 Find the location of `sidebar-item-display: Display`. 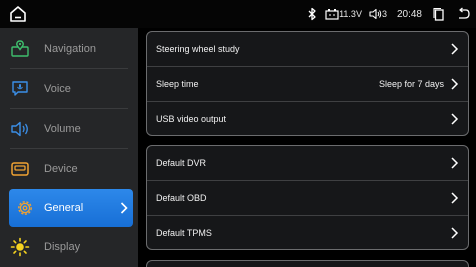

sidebar-item-display: Display is located at coordinates (69, 246).